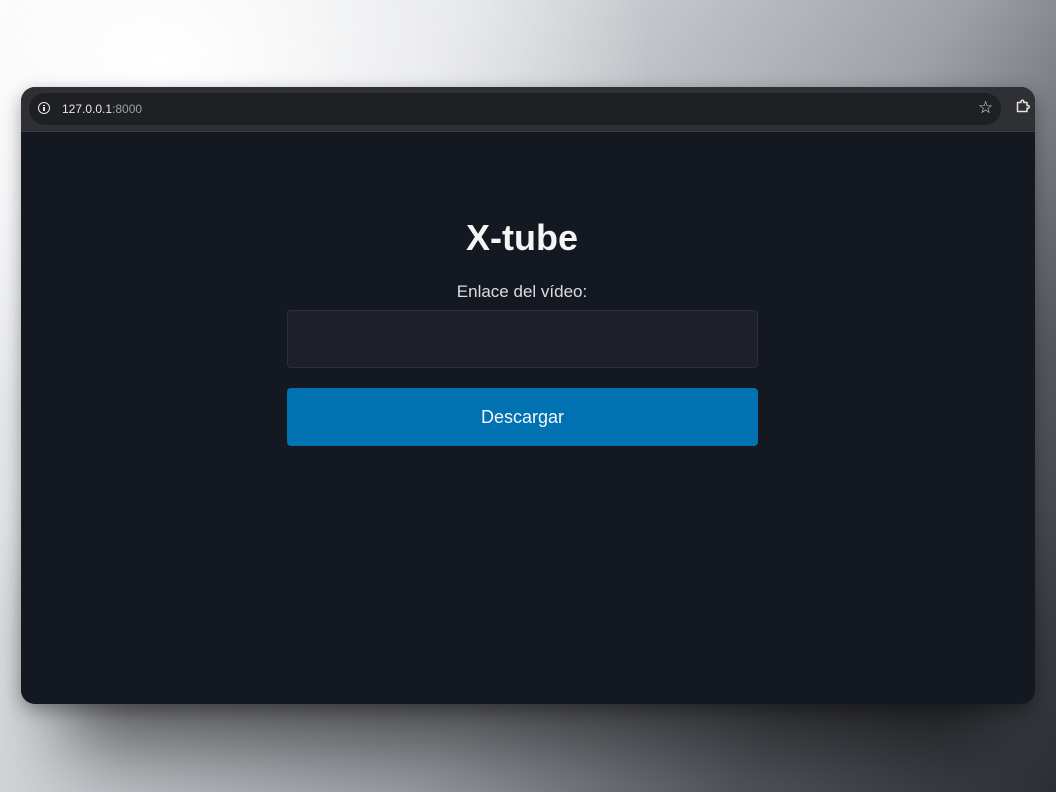 This screenshot has width=1056, height=792. I want to click on site-info-icon, so click(44, 108).